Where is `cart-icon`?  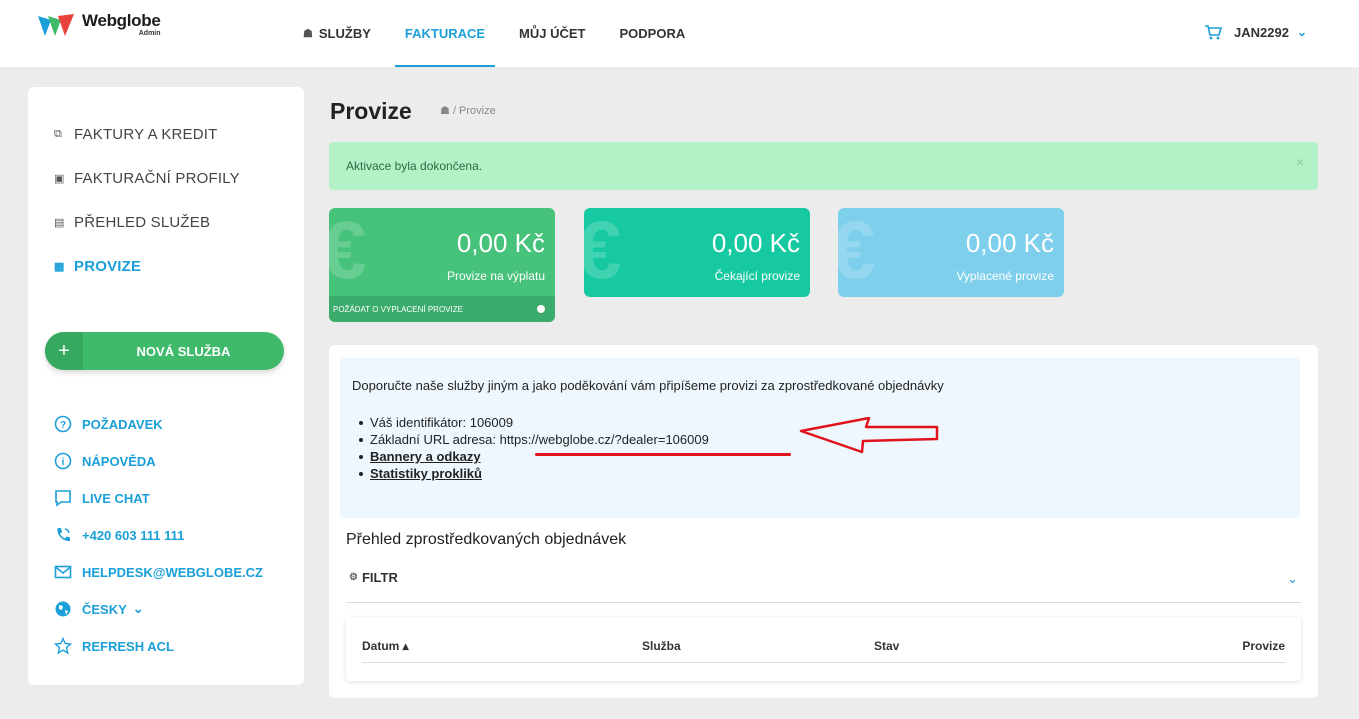
cart-icon is located at coordinates (1213, 32).